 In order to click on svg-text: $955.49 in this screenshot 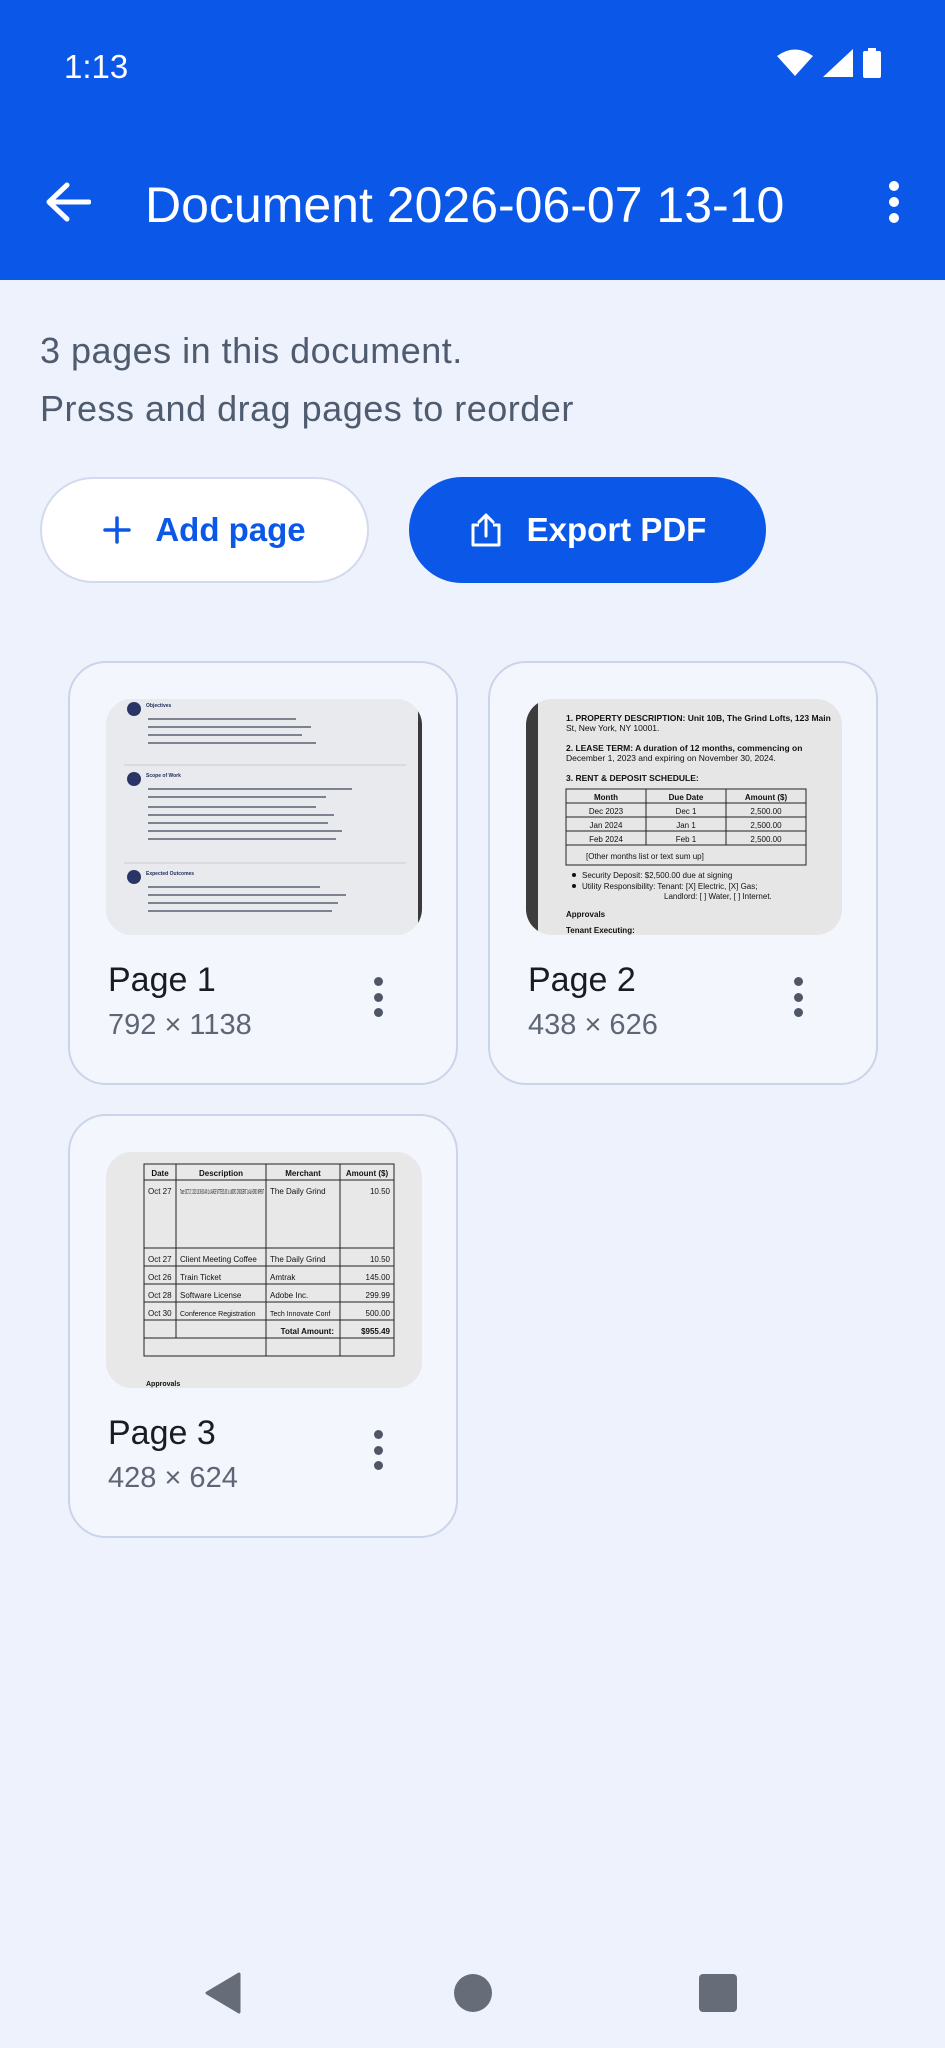, I will do `click(375, 1331)`.